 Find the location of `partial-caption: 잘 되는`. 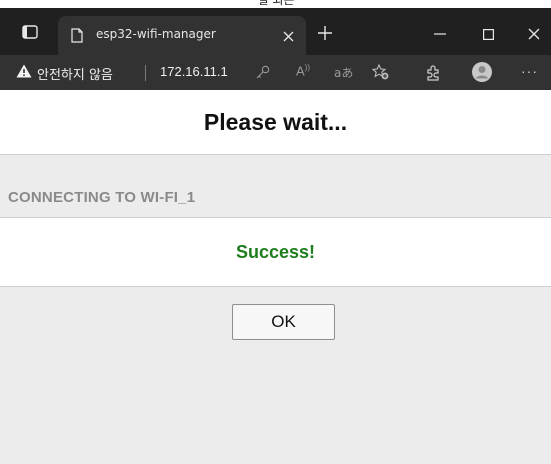

partial-caption: 잘 되는 is located at coordinates (276, 3).